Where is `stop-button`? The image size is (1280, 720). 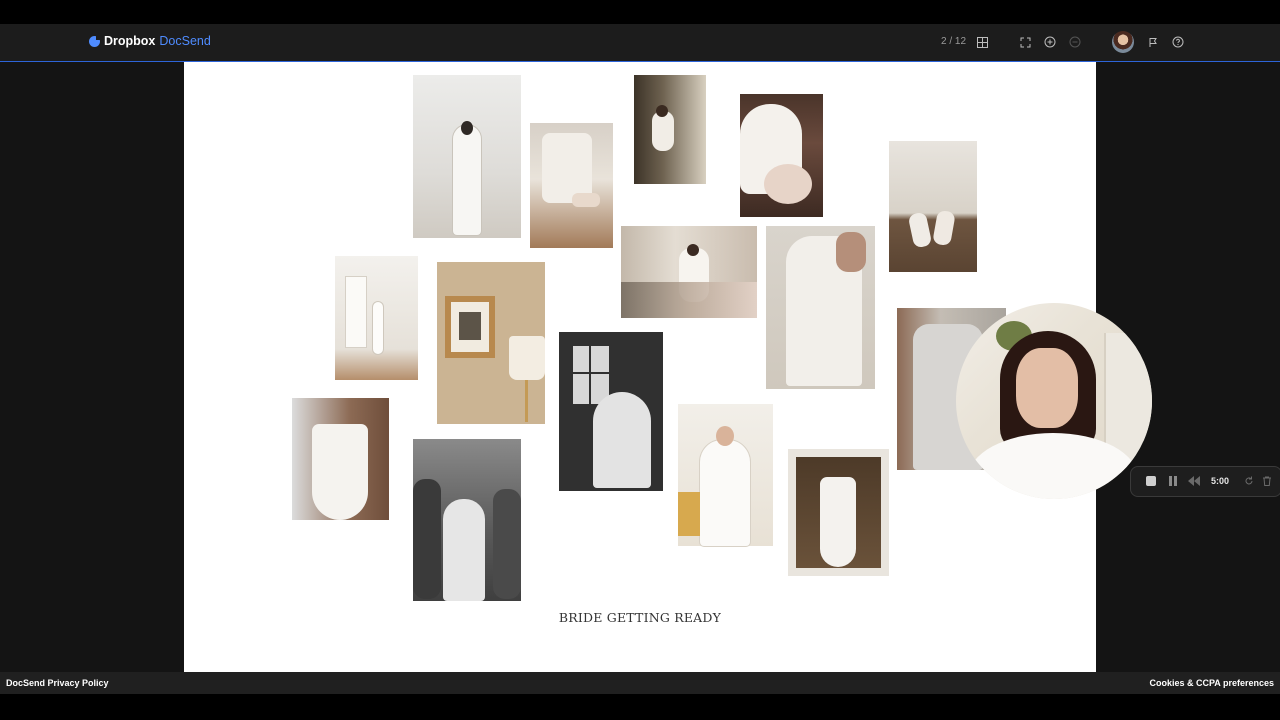 stop-button is located at coordinates (1151, 481).